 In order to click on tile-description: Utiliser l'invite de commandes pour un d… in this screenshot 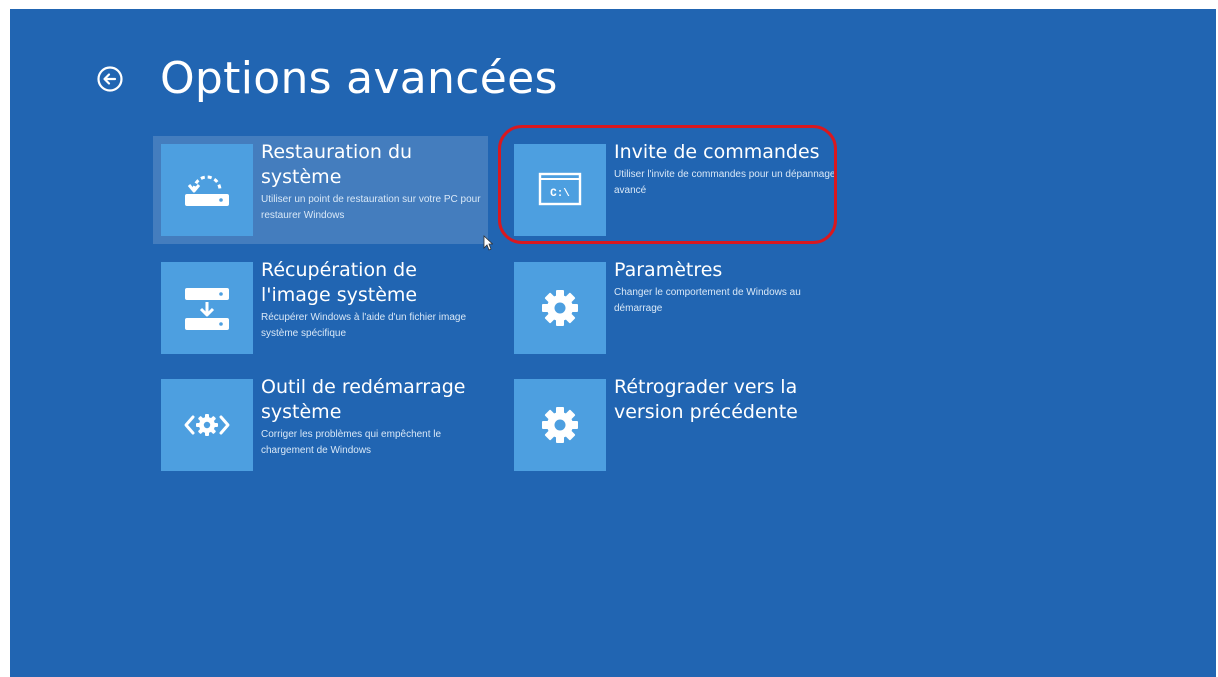, I will do `click(725, 182)`.